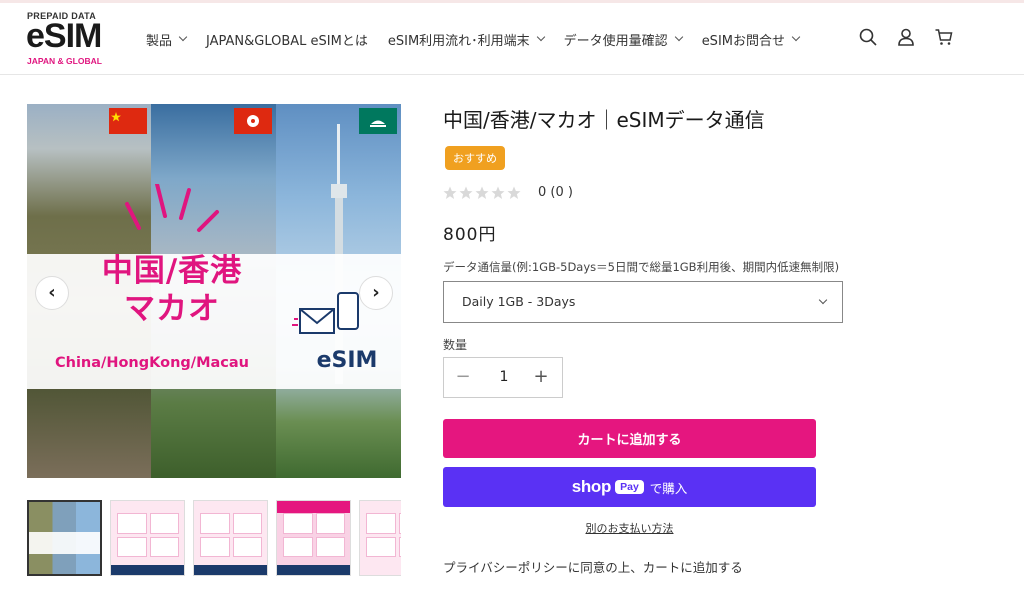 The image size is (1024, 593). Describe the element at coordinates (313, 507) in the screenshot. I see `thumb-header` at that location.